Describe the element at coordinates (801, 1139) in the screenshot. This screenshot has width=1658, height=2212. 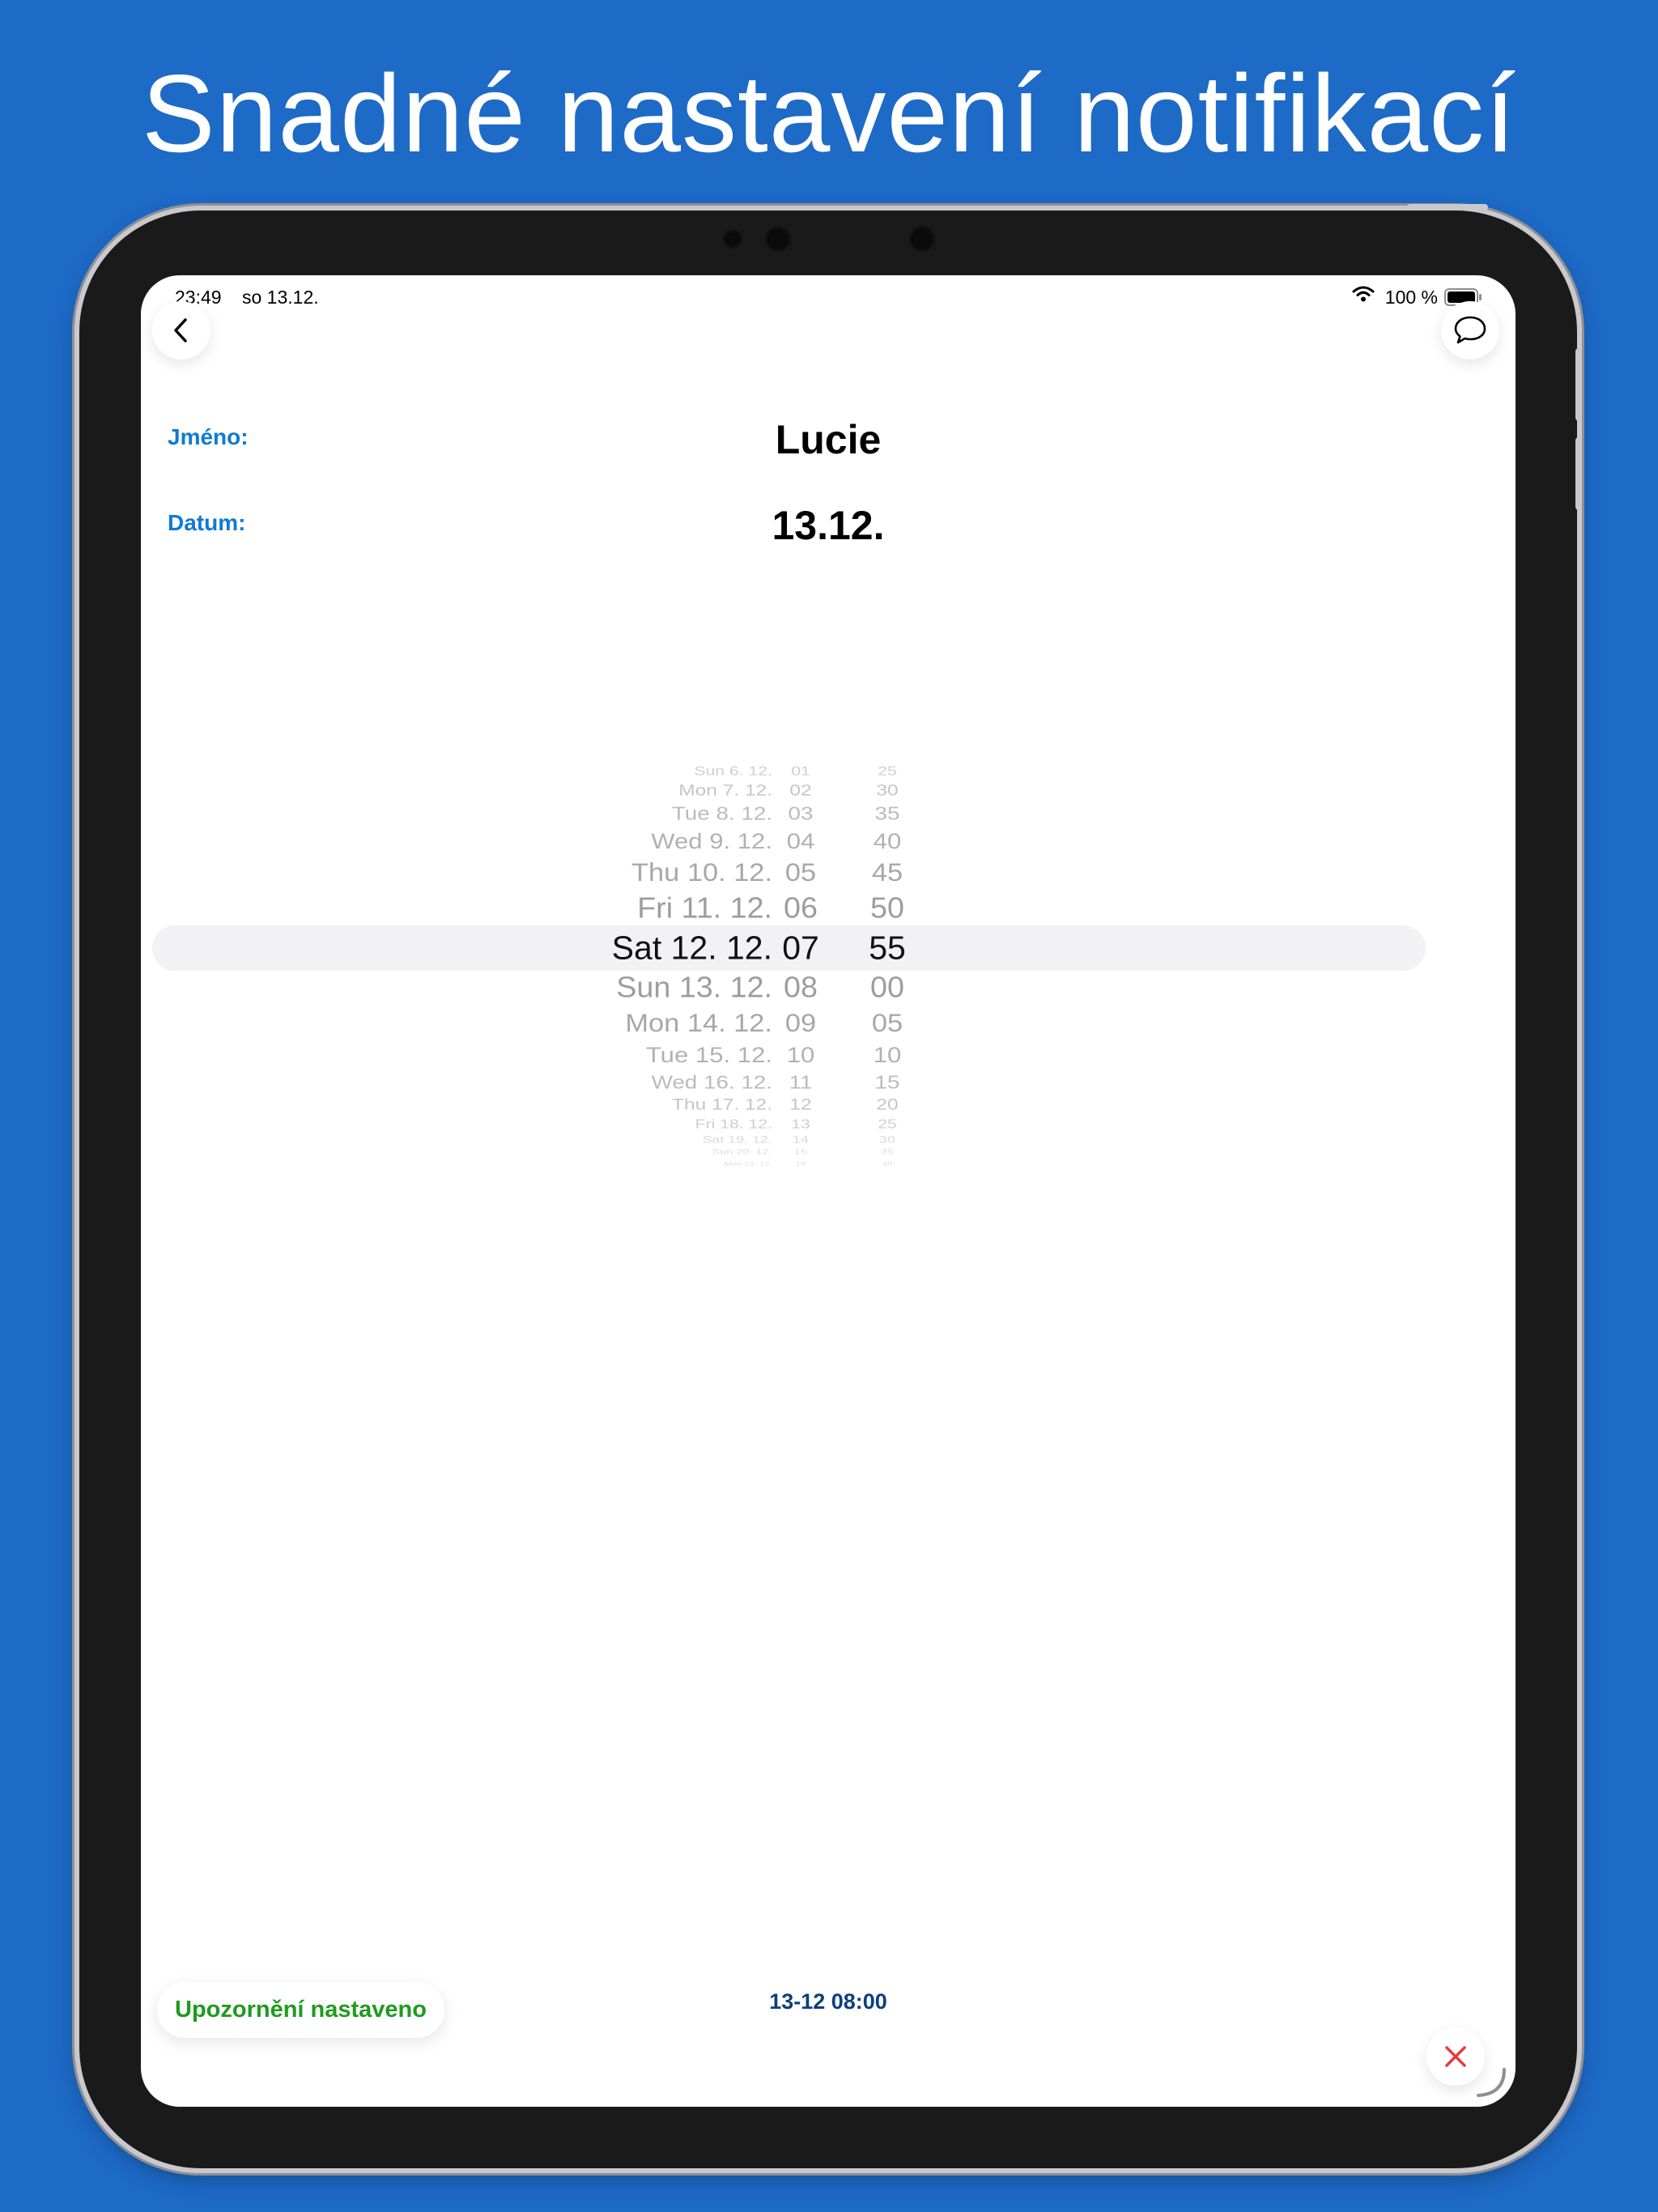
I see `picker-hour: 14` at that location.